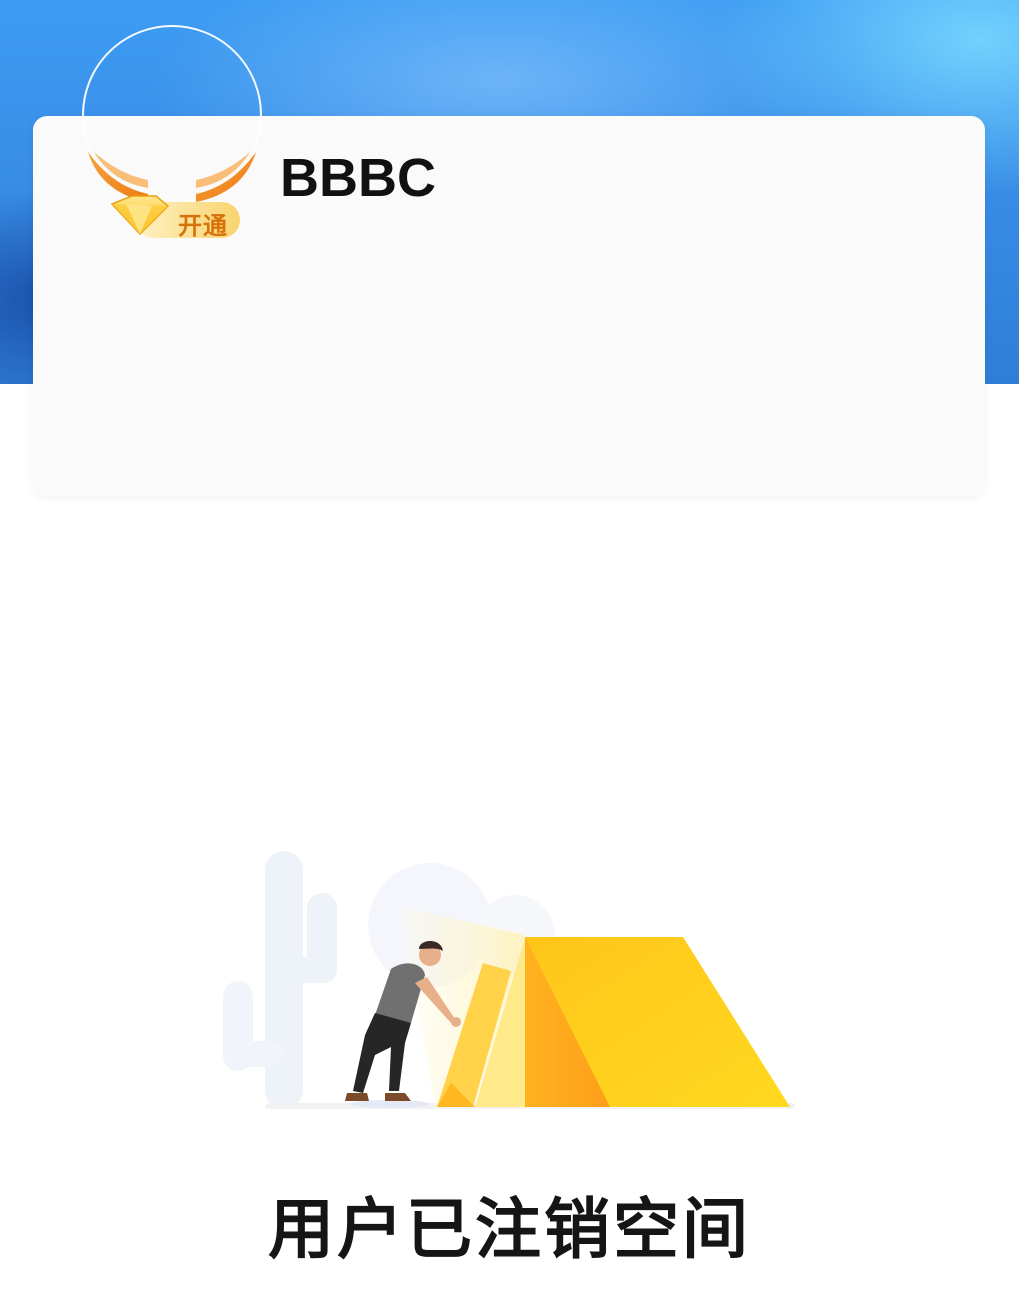 The width and height of the screenshot is (1019, 1299). Describe the element at coordinates (510, 980) in the screenshot. I see `tent-camping-illustration` at that location.